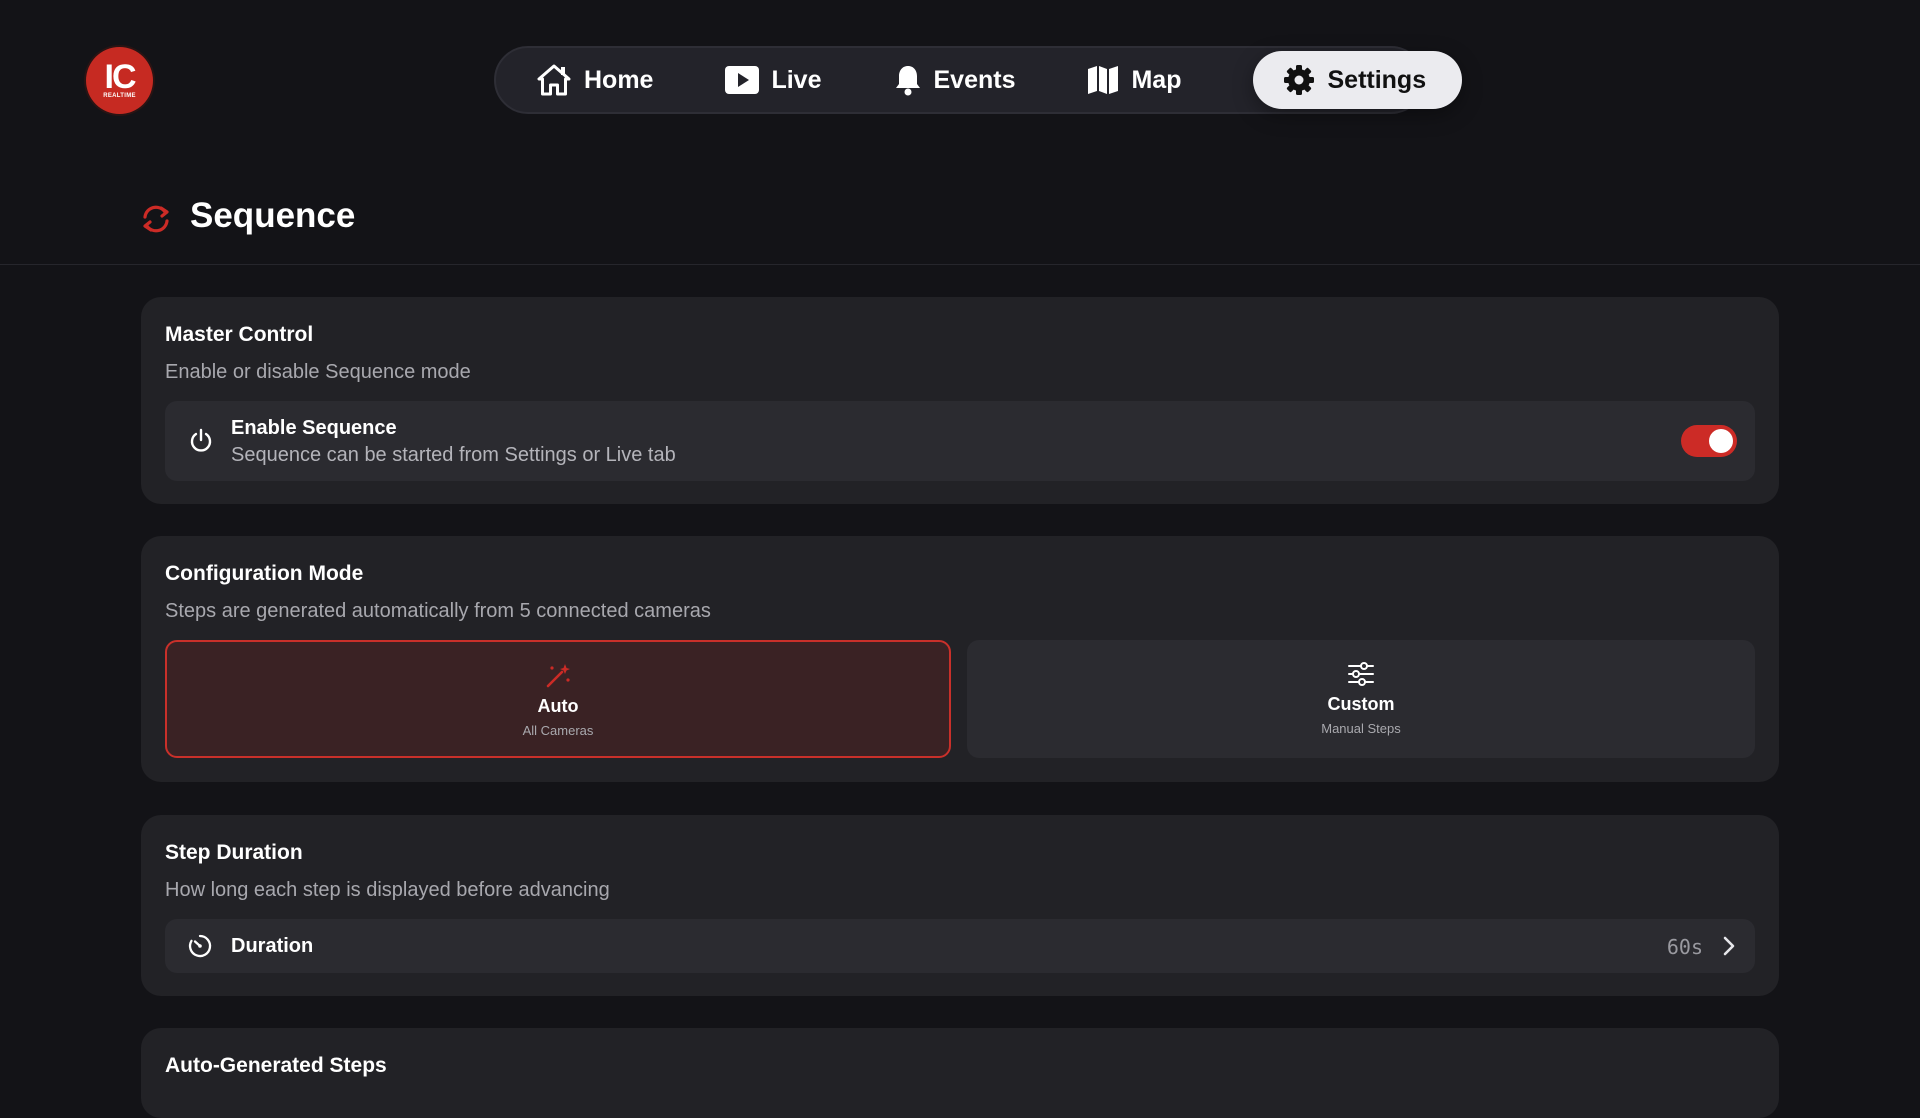  I want to click on configuration-mode-title: Configuration Mode, so click(264, 573).